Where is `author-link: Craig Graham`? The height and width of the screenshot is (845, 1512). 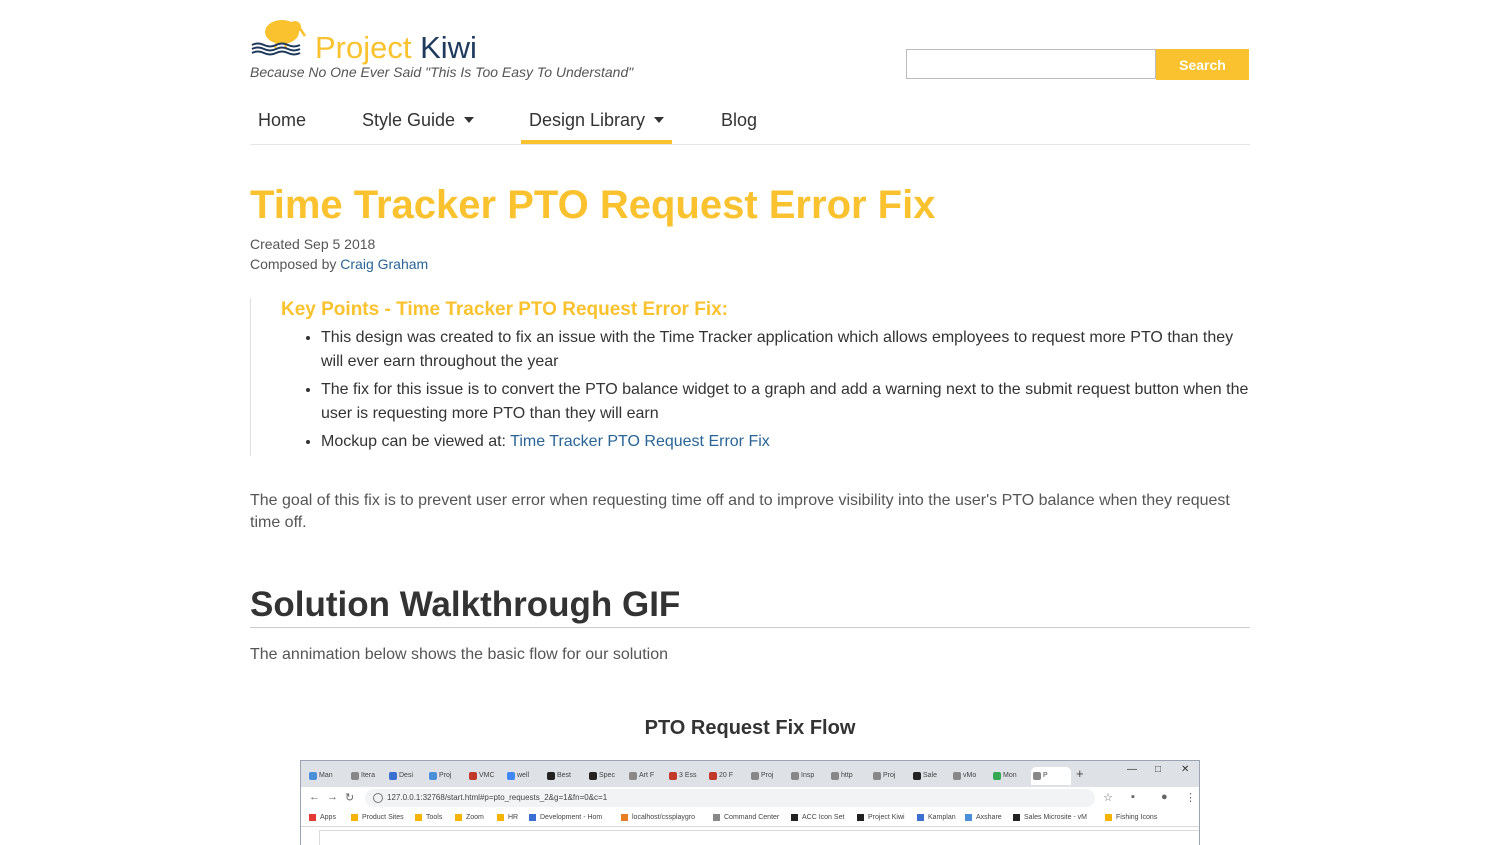 author-link: Craig Graham is located at coordinates (384, 264).